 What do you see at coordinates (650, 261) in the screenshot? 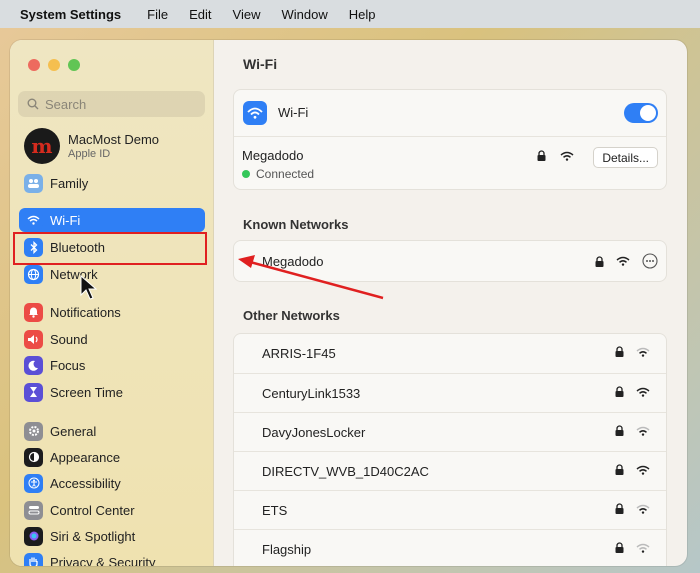
I see `more-options-icon` at bounding box center [650, 261].